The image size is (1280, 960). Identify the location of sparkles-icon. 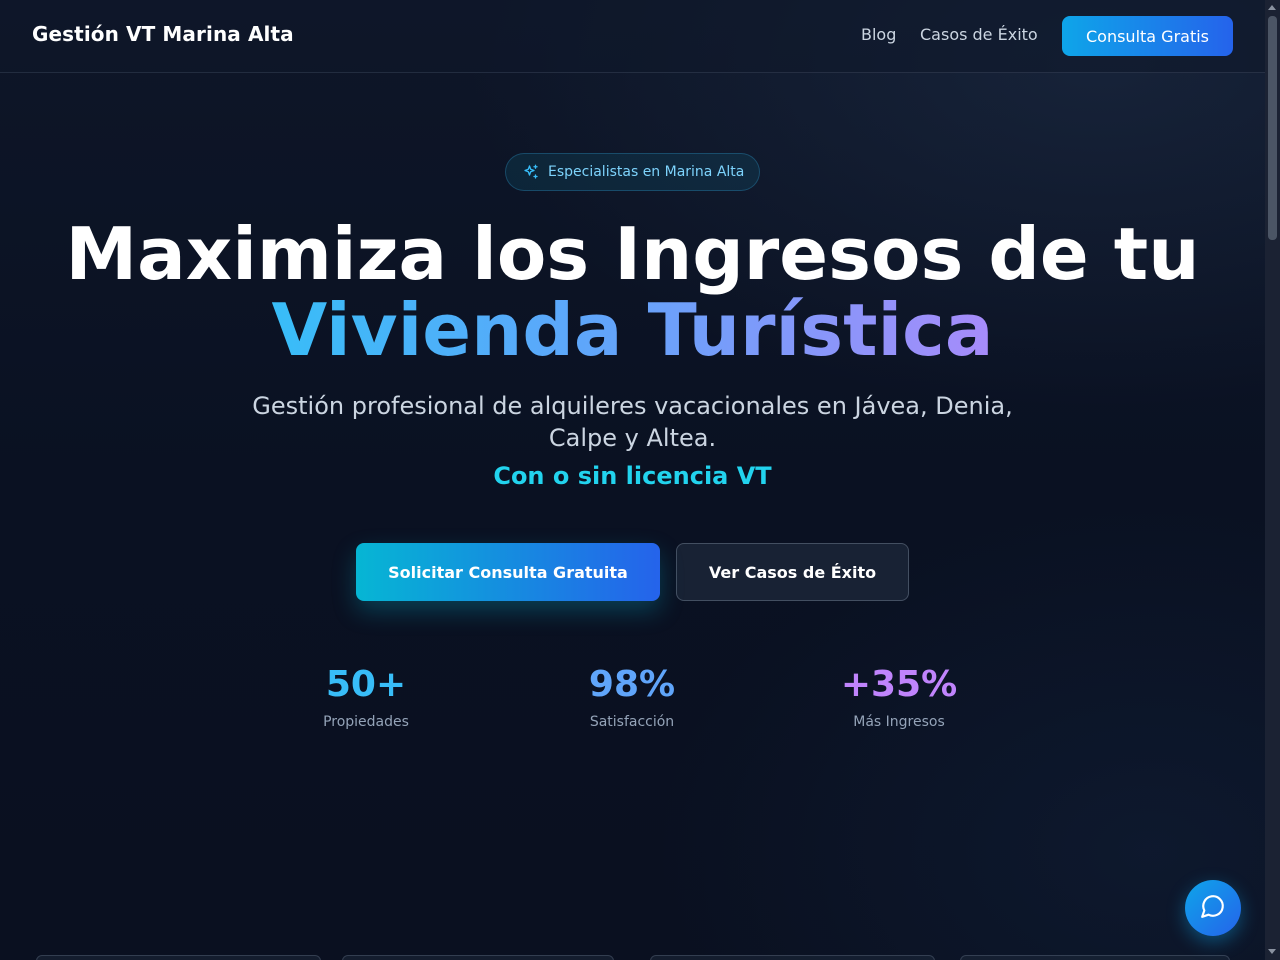
(531, 172).